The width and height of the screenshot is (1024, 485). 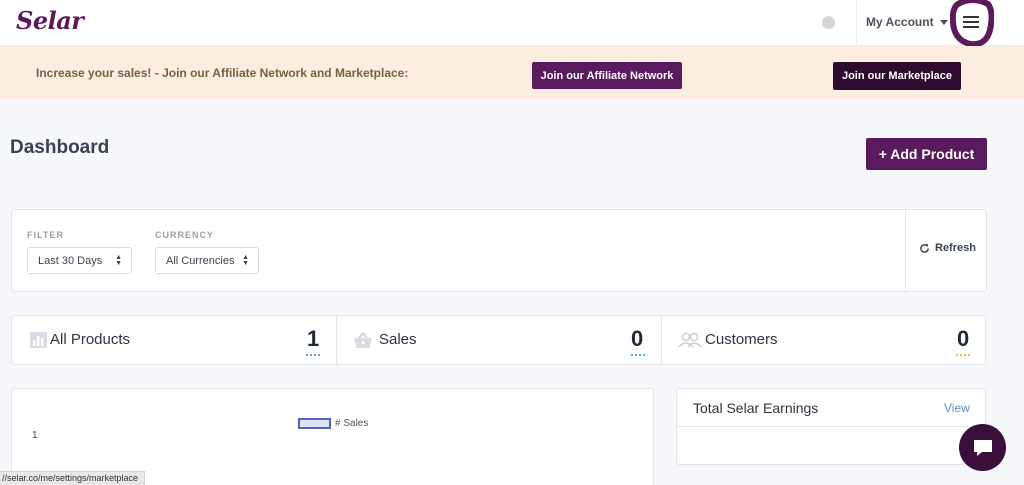 I want to click on filter-select-value: Last 30 Days, so click(x=70, y=261).